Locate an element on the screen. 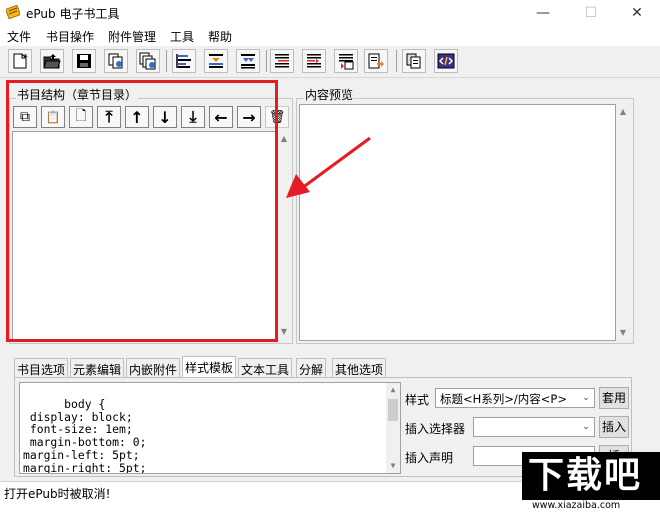 Image resolution: width=660 pixels, height=512 pixels. document-list-button is located at coordinates (346, 61).